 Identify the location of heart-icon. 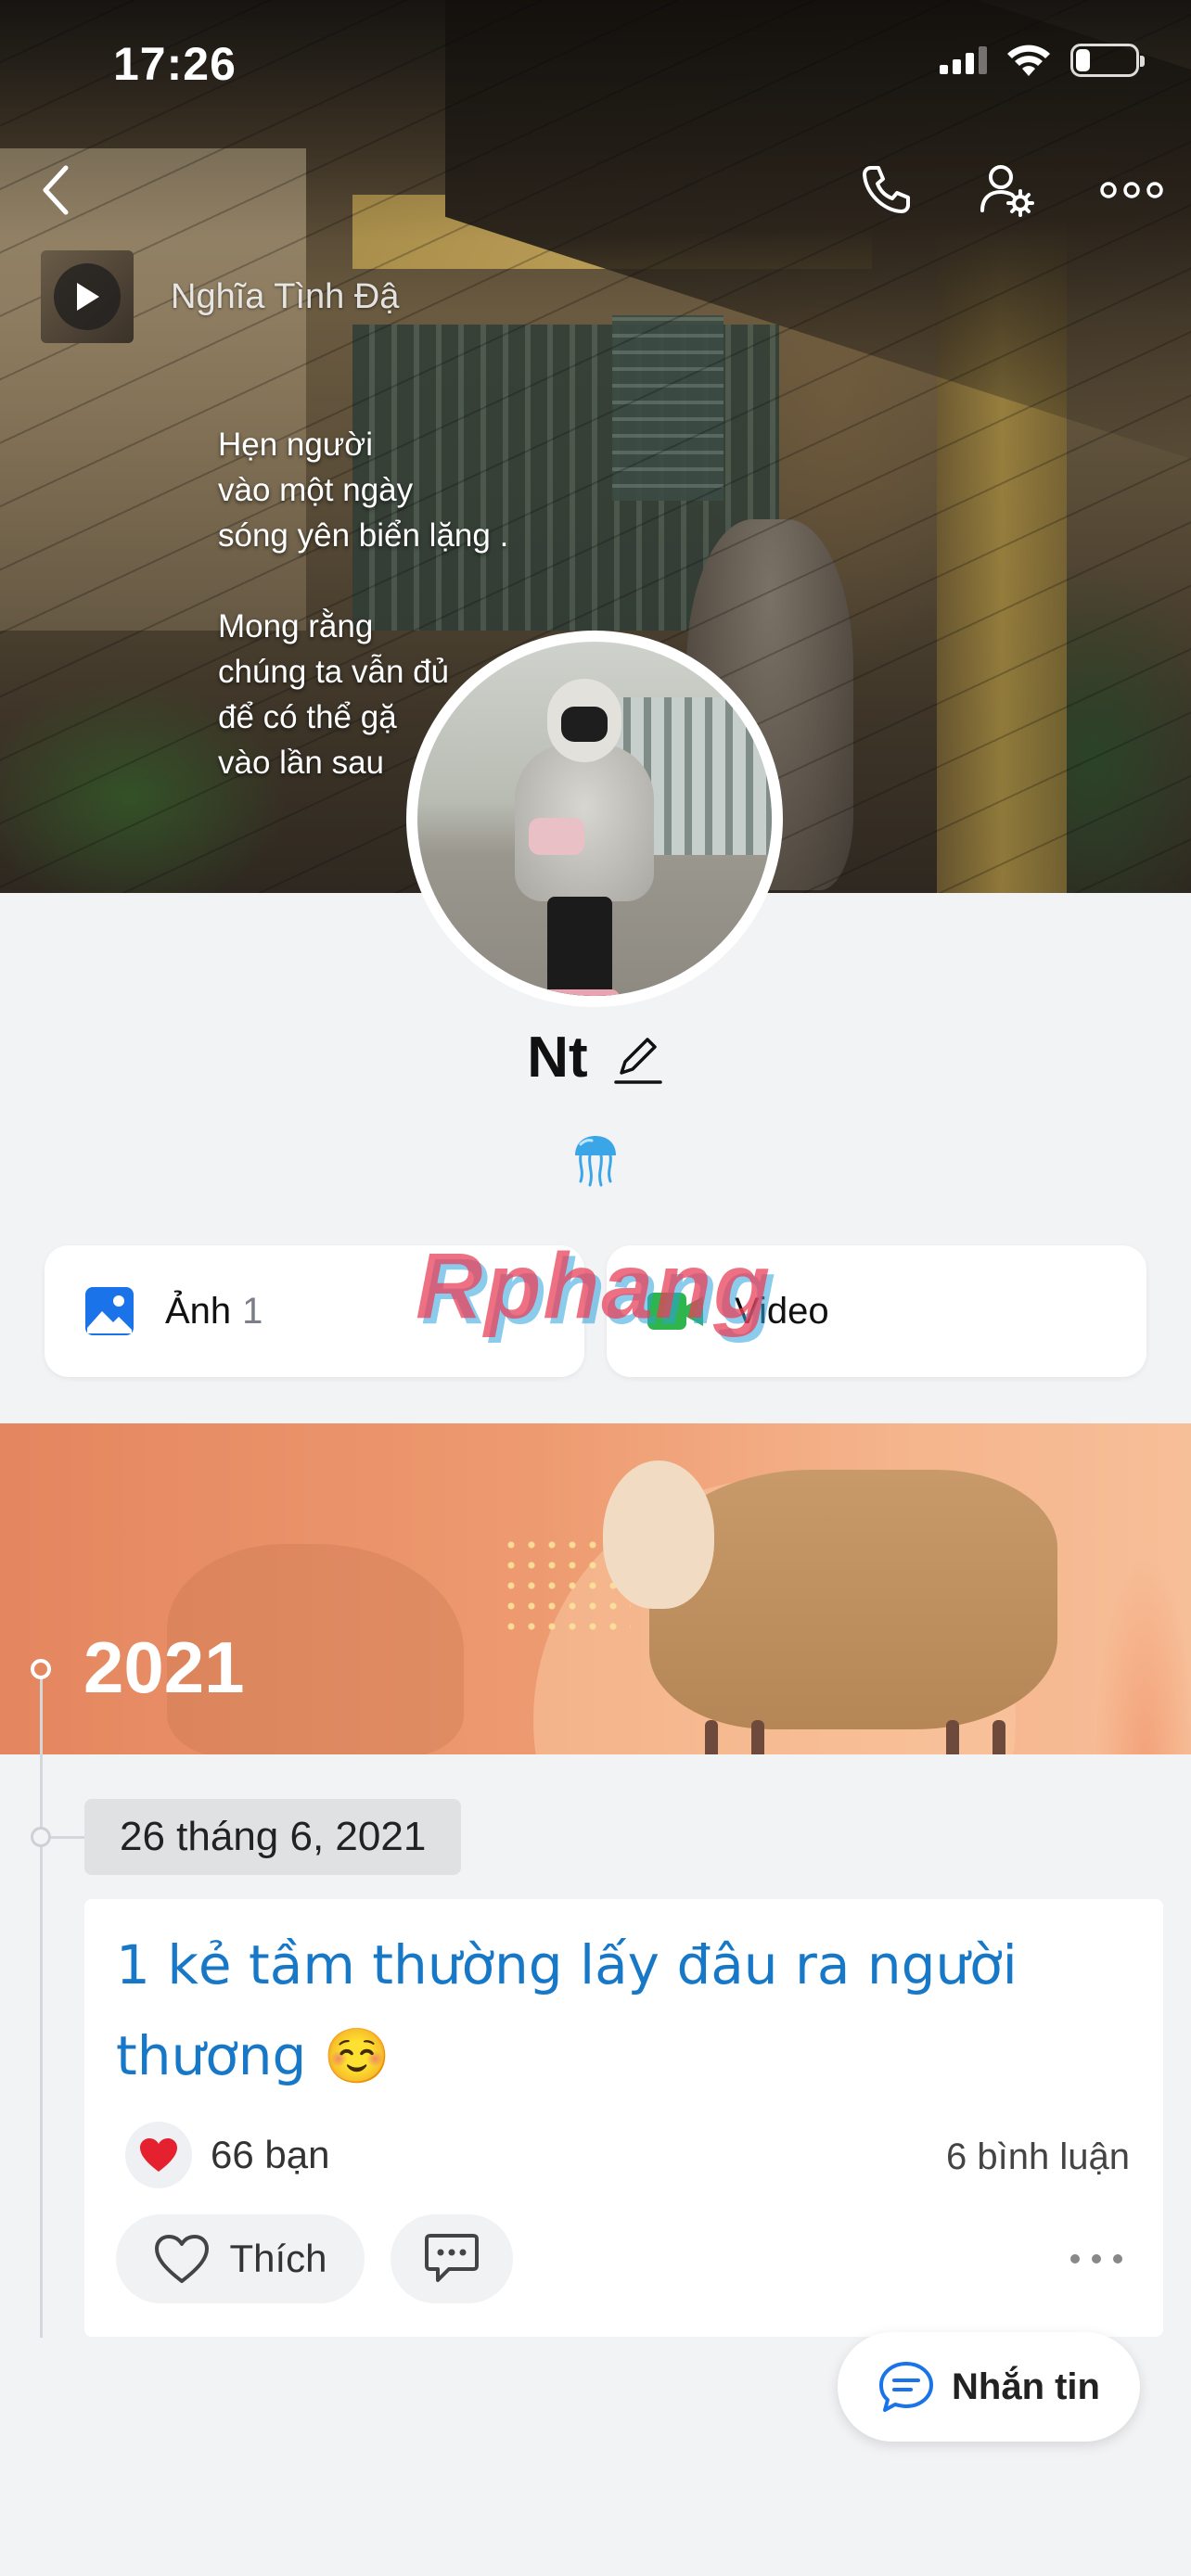
(158, 2155).